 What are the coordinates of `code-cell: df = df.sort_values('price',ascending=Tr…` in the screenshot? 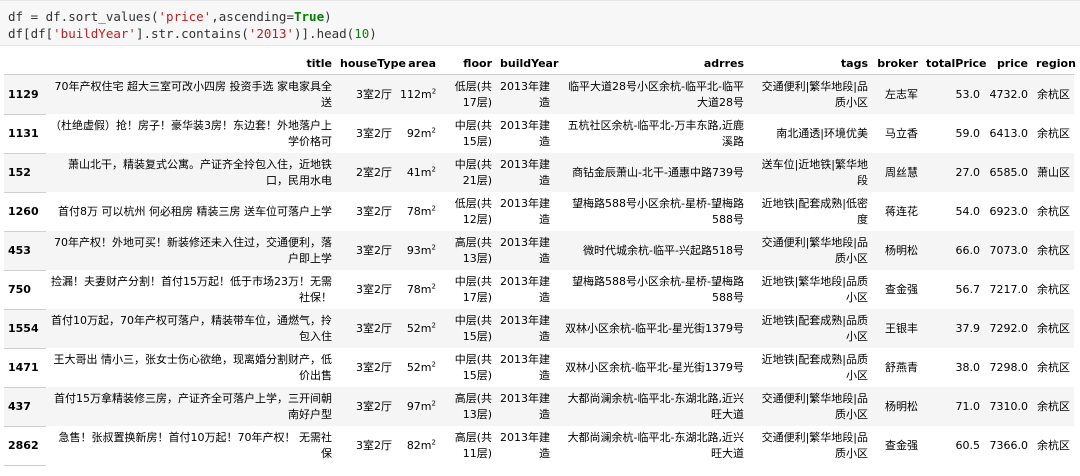 It's located at (540, 23).